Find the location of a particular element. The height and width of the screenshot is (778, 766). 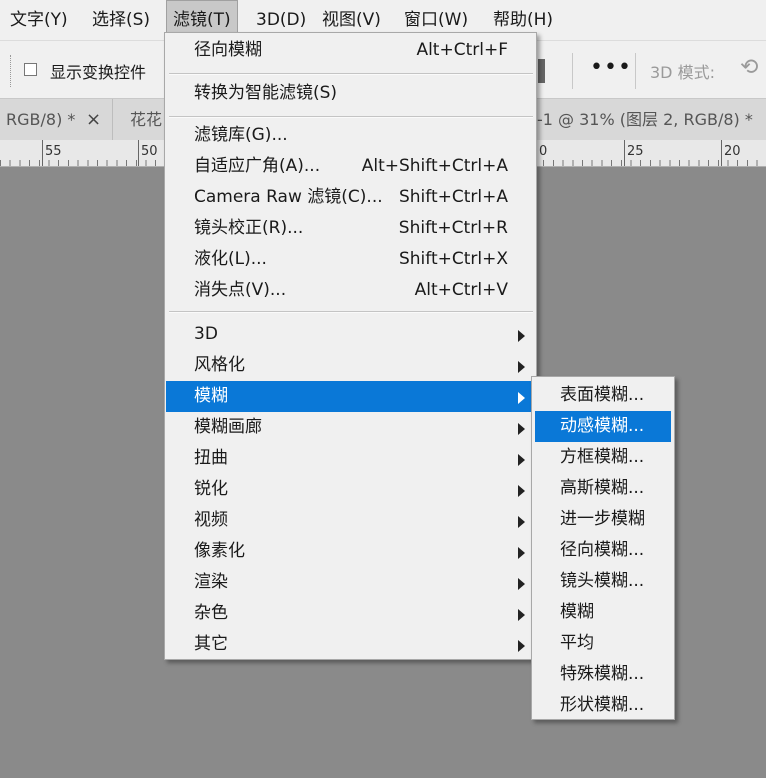

menu-item-label: 锐化 is located at coordinates (211, 489).